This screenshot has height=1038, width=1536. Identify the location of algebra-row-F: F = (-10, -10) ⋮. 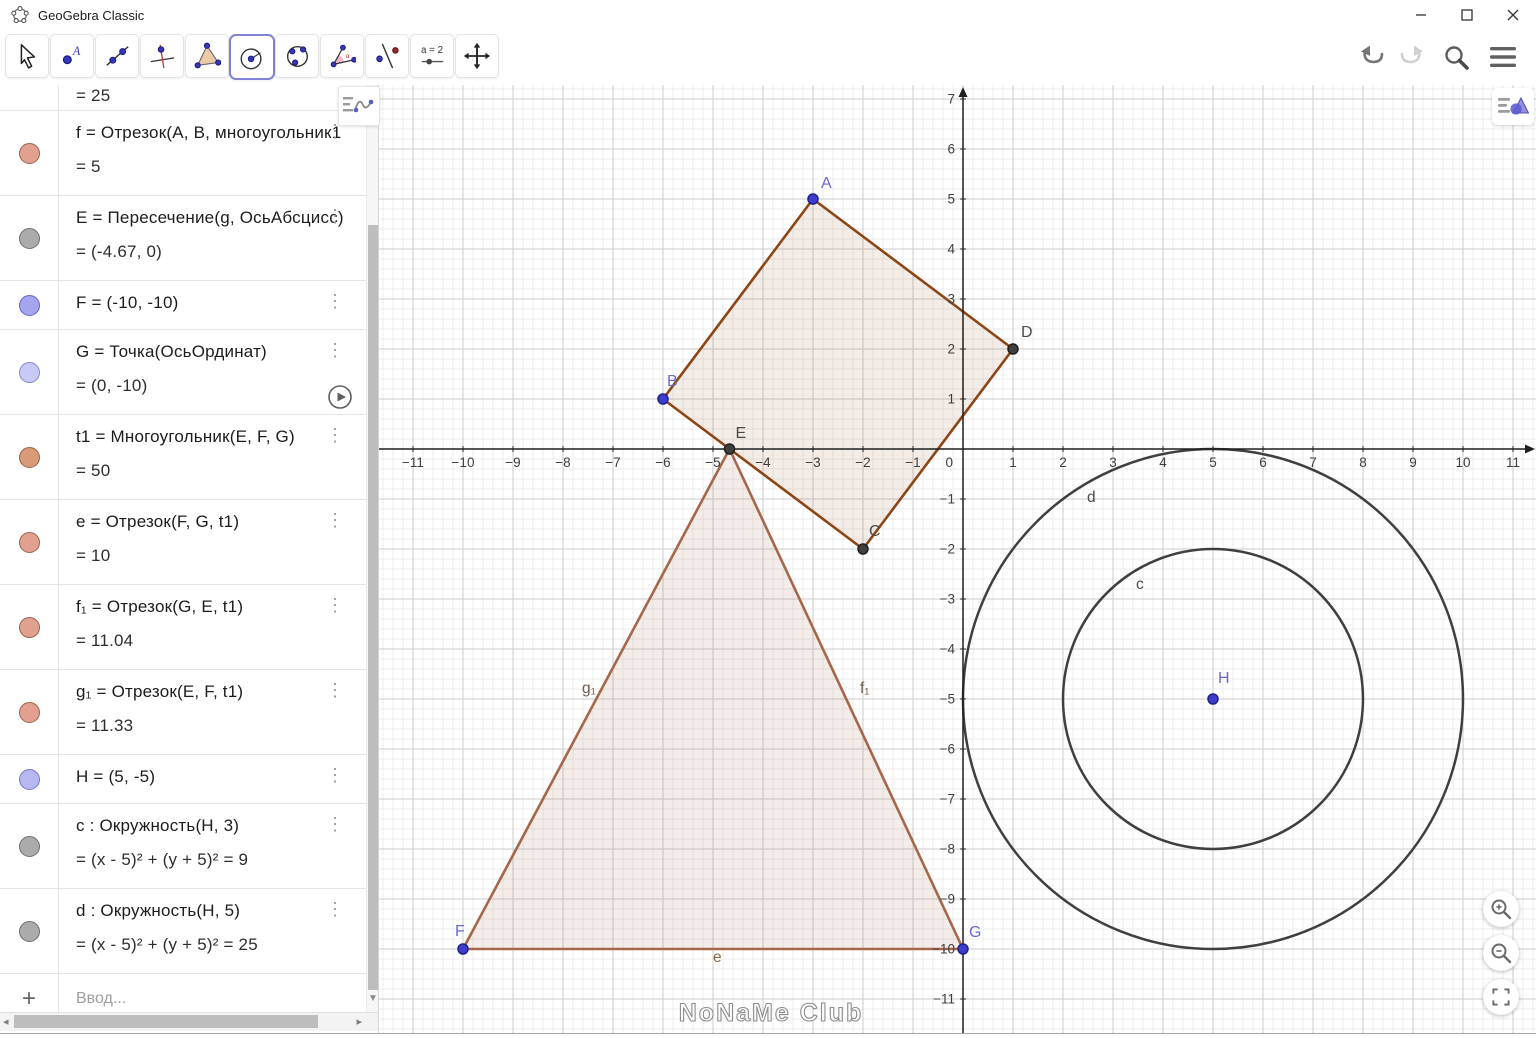
(183, 305).